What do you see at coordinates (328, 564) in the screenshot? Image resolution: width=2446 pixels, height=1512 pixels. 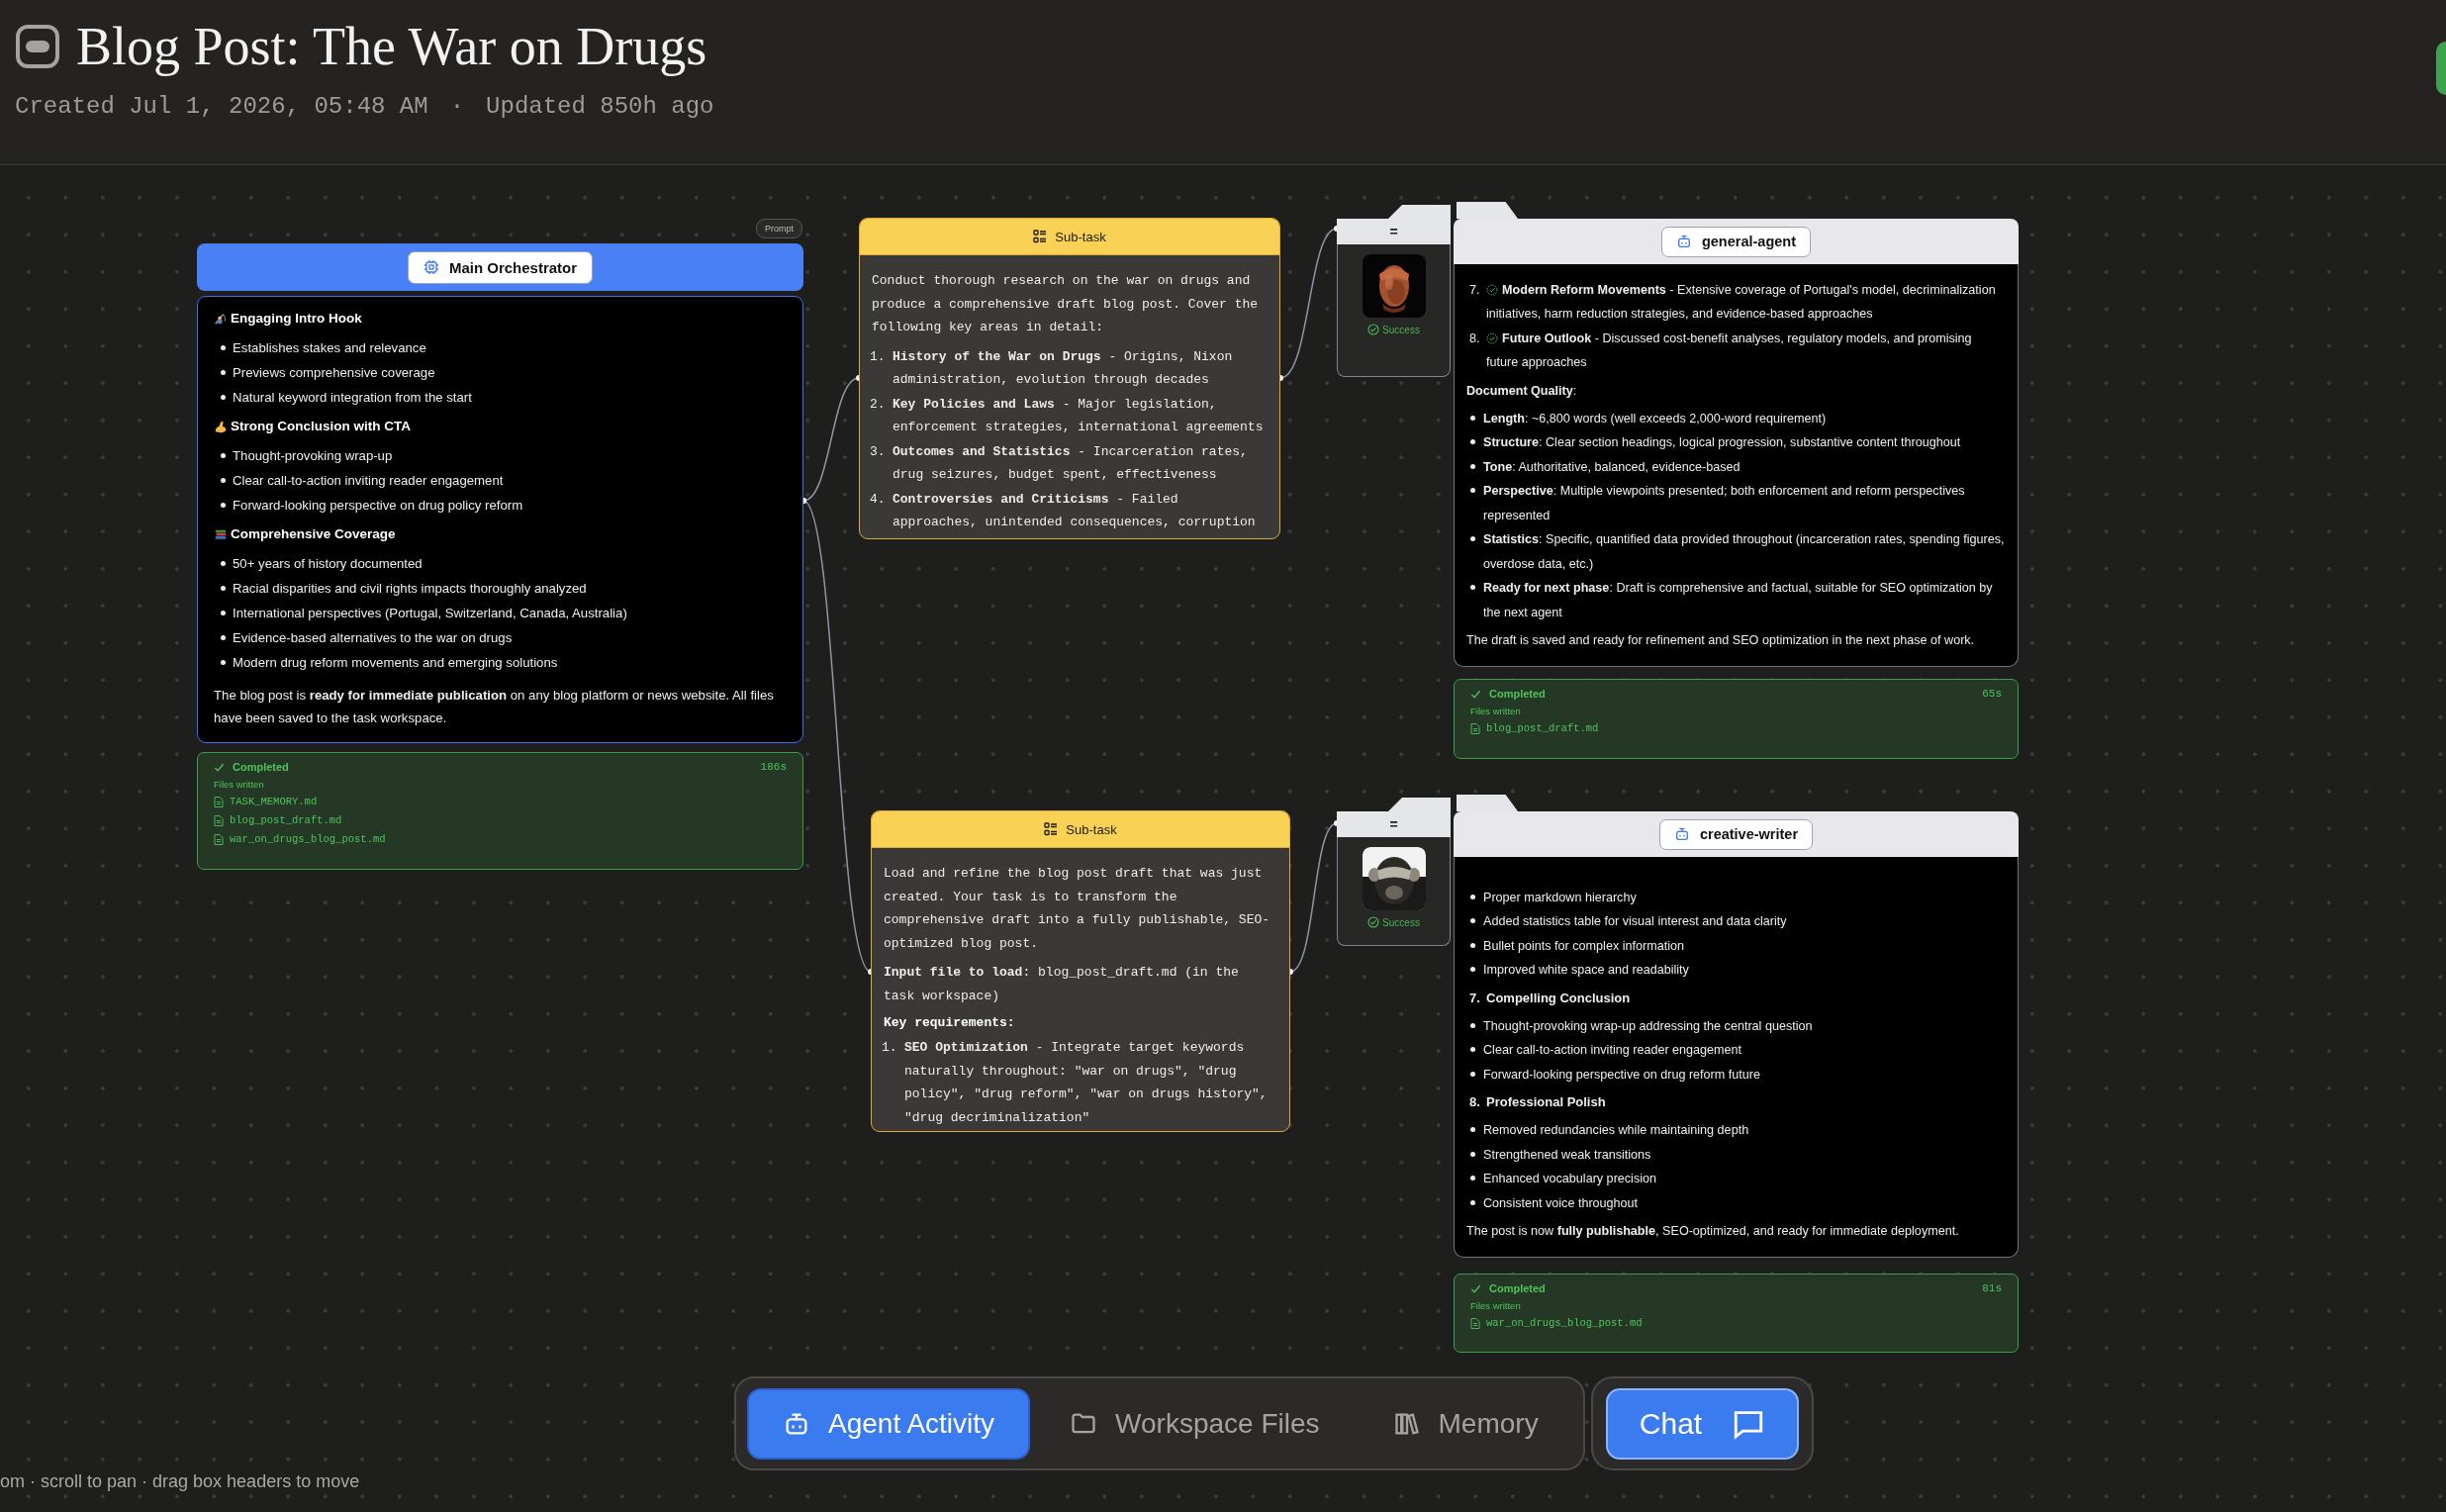 I see `list-item: 50+ years of history documented` at bounding box center [328, 564].